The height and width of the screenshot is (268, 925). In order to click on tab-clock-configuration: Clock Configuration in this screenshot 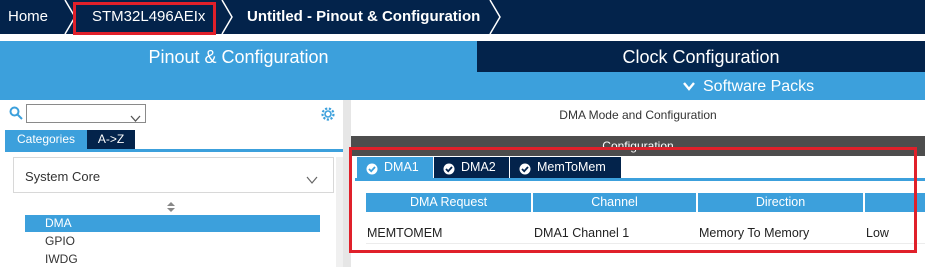, I will do `click(701, 56)`.